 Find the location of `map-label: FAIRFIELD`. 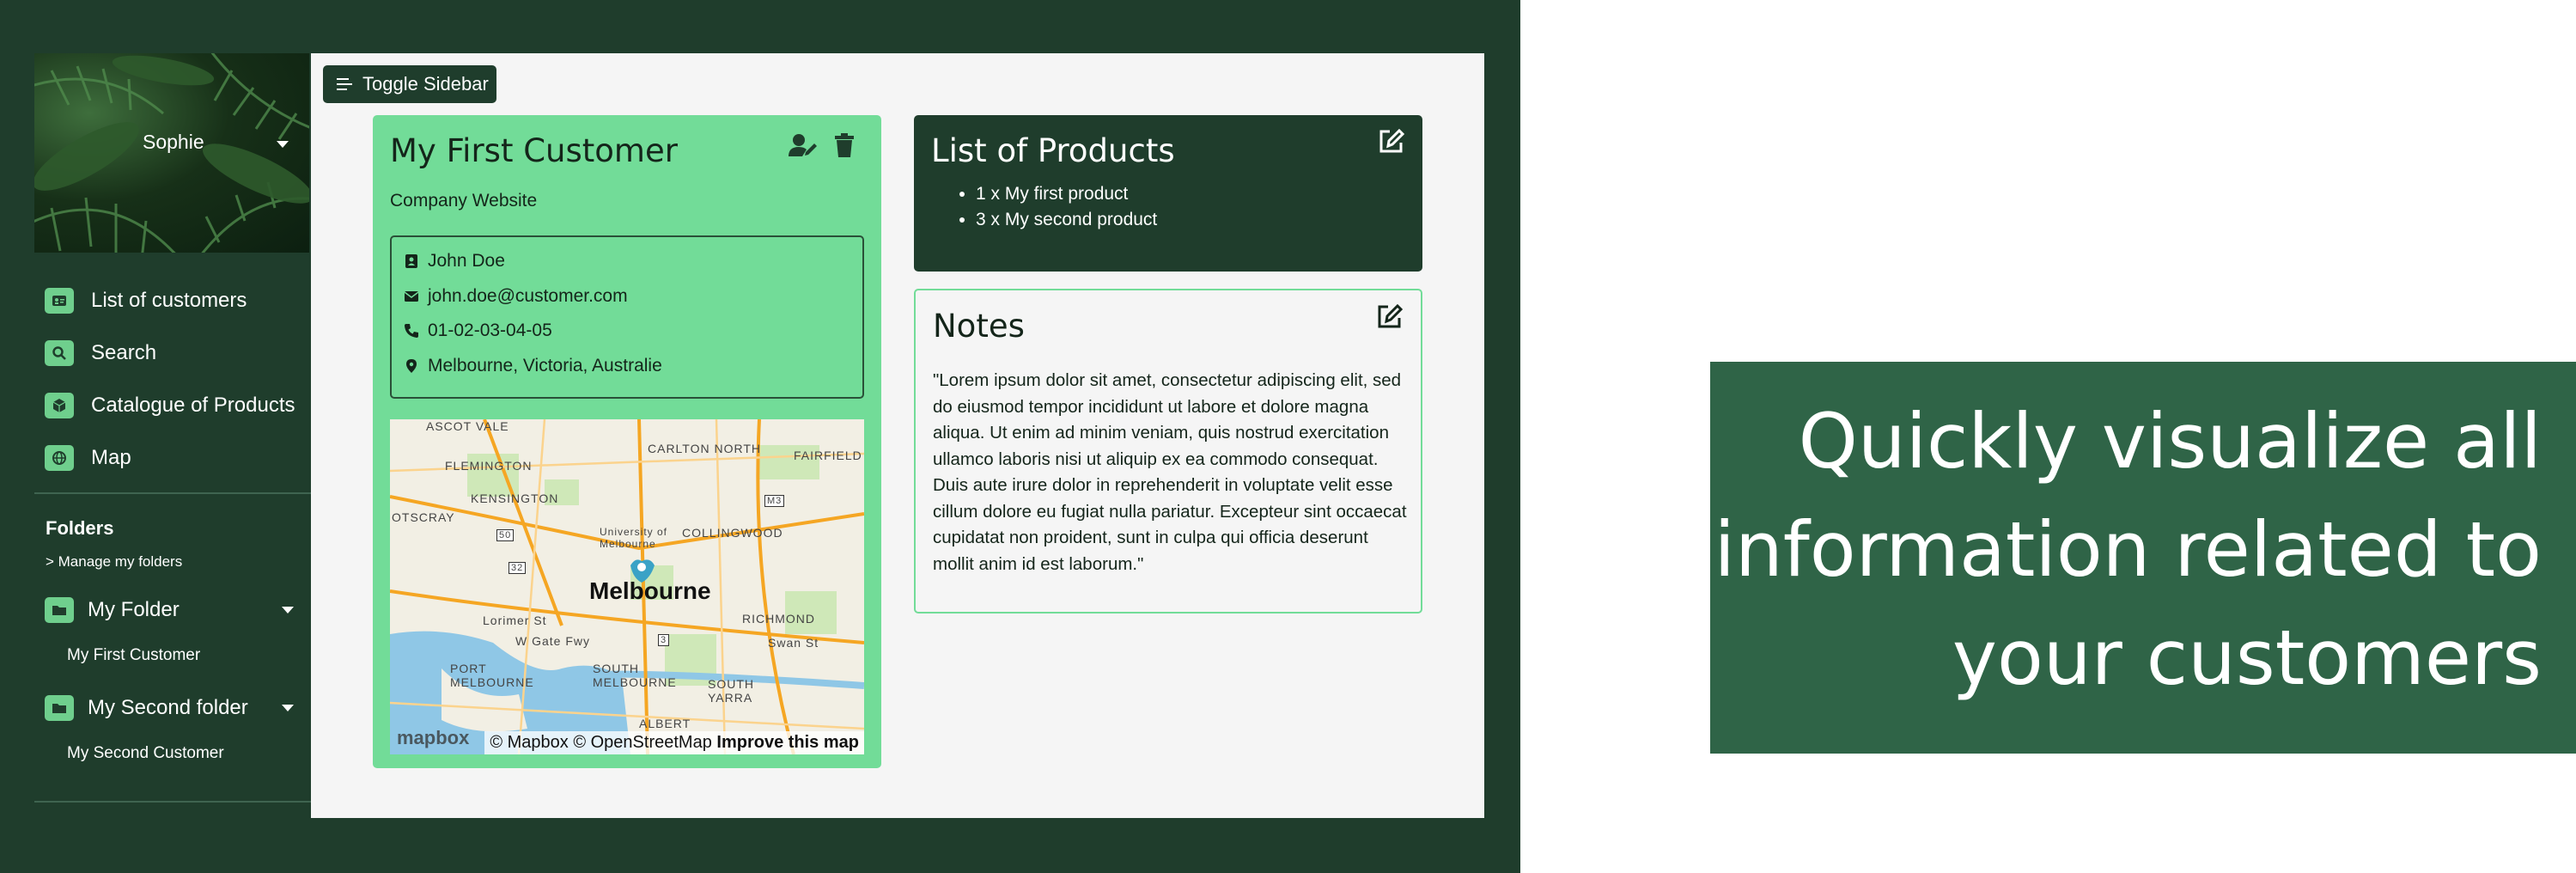

map-label: FAIRFIELD is located at coordinates (828, 456).